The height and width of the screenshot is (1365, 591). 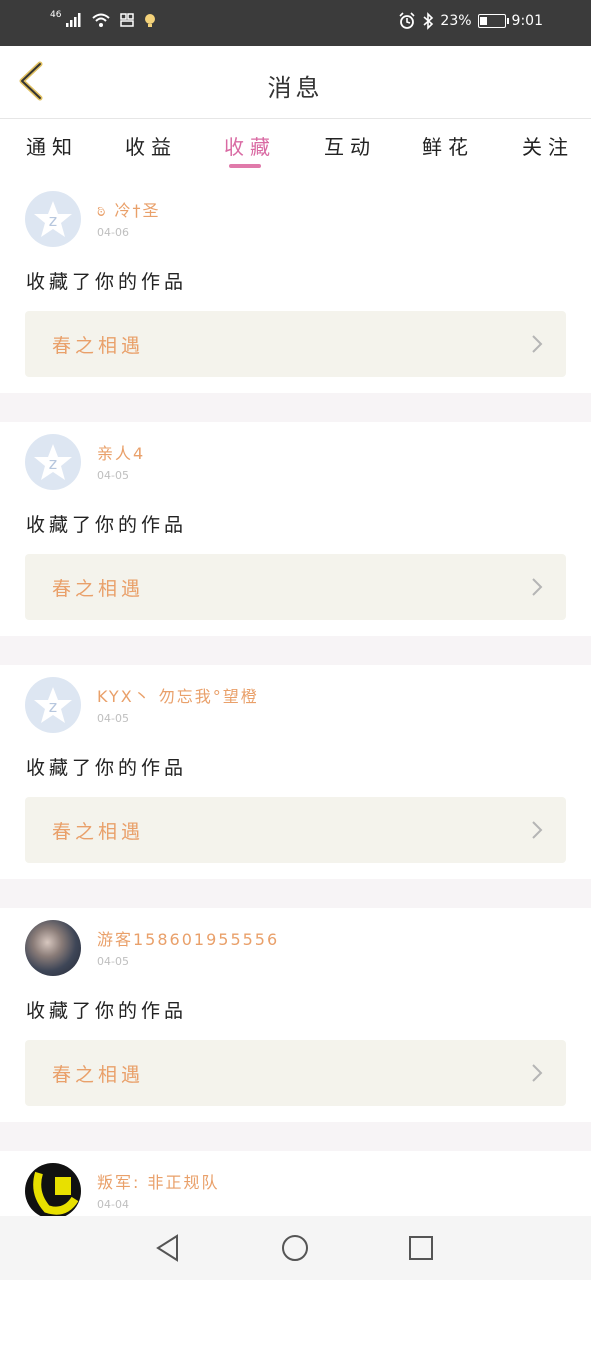 I want to click on status-left: 46, so click(x=103, y=19).